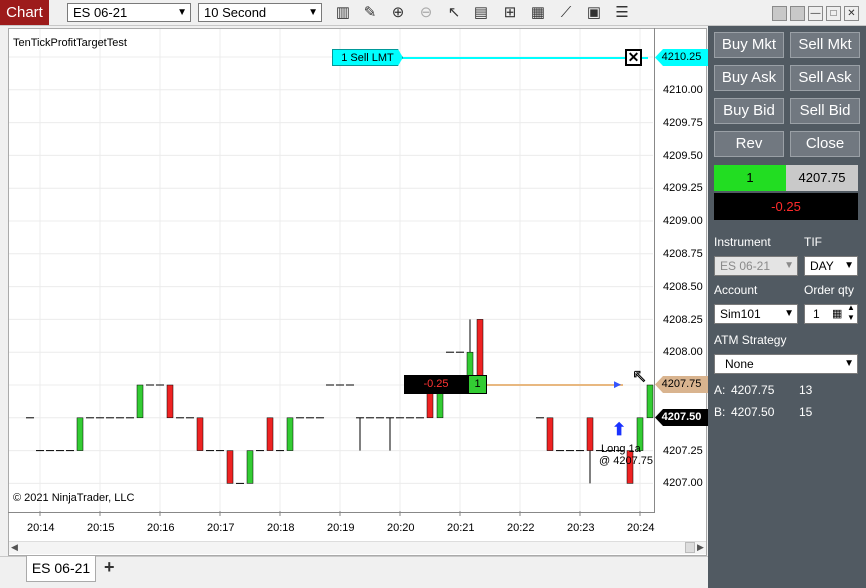  I want to click on sell-ask-button: Sell Ask, so click(825, 78).